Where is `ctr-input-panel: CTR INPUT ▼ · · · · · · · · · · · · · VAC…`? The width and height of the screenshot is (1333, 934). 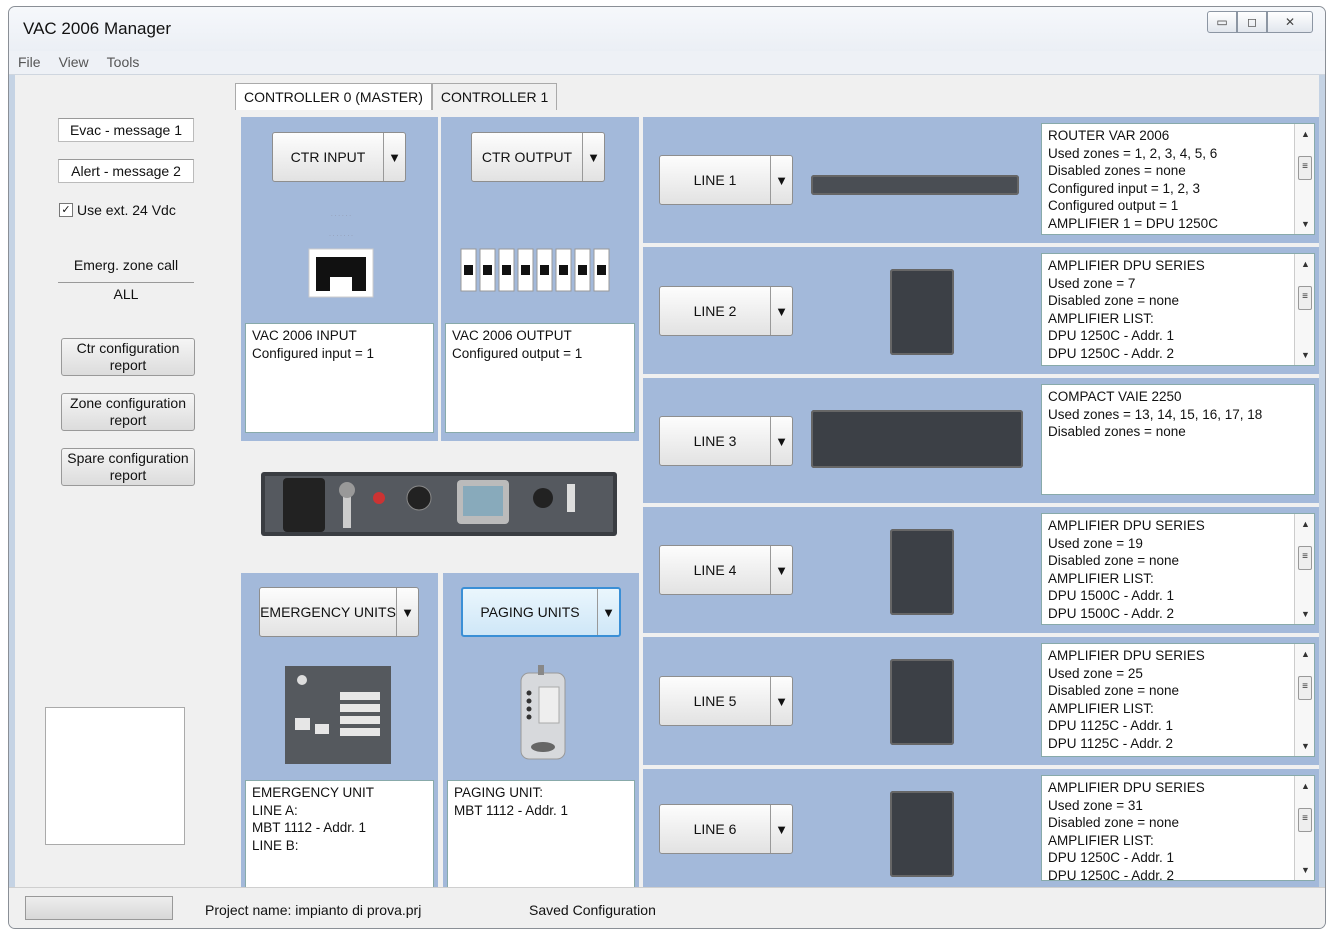
ctr-input-panel: CTR INPUT ▼ · · · · · · · · · · · · · VAC… is located at coordinates (339, 279).